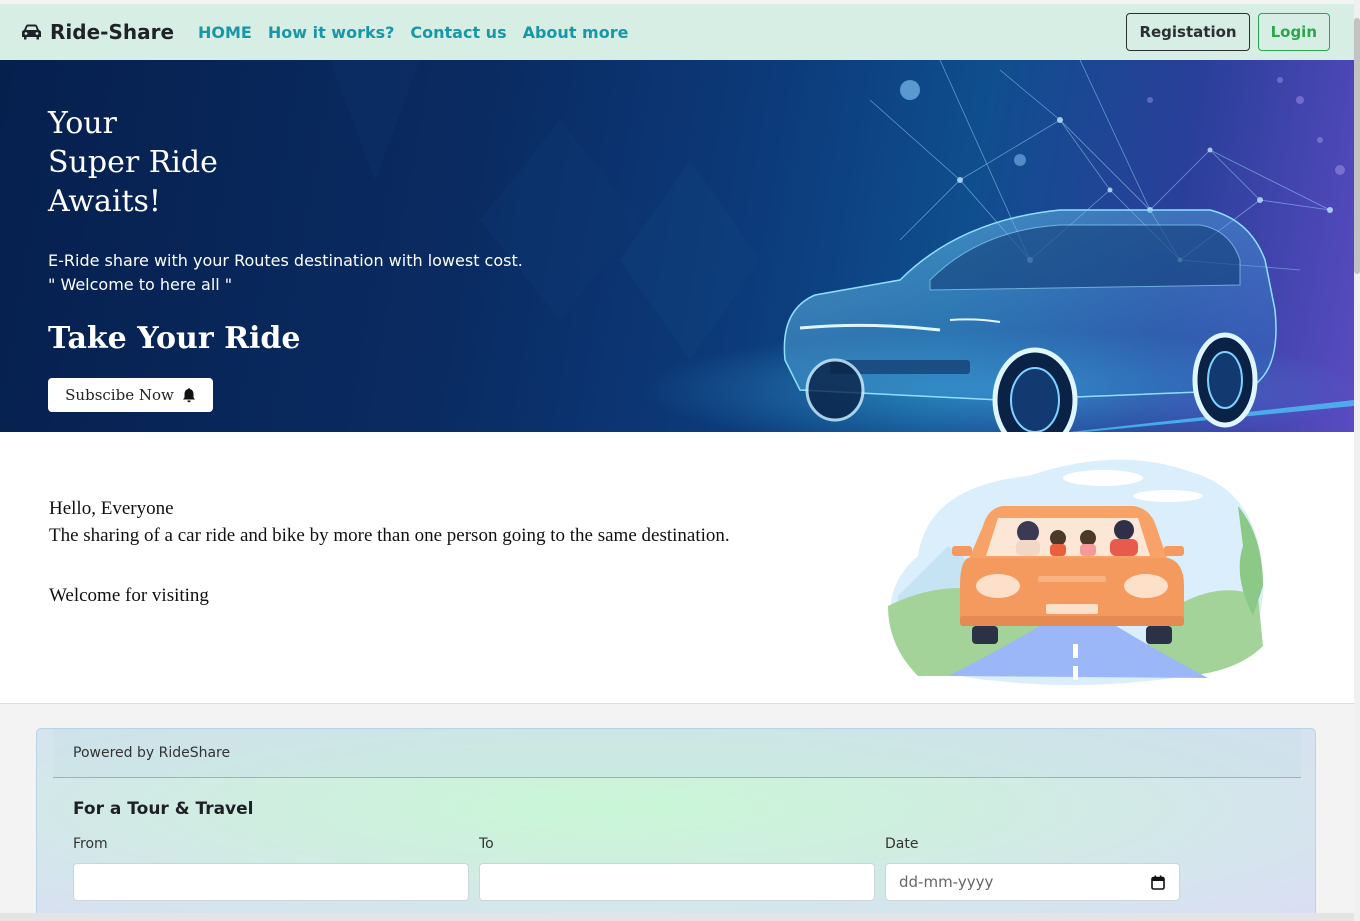 The height and width of the screenshot is (921, 1360). I want to click on welcome-visit: Welcome for visiting, so click(129, 595).